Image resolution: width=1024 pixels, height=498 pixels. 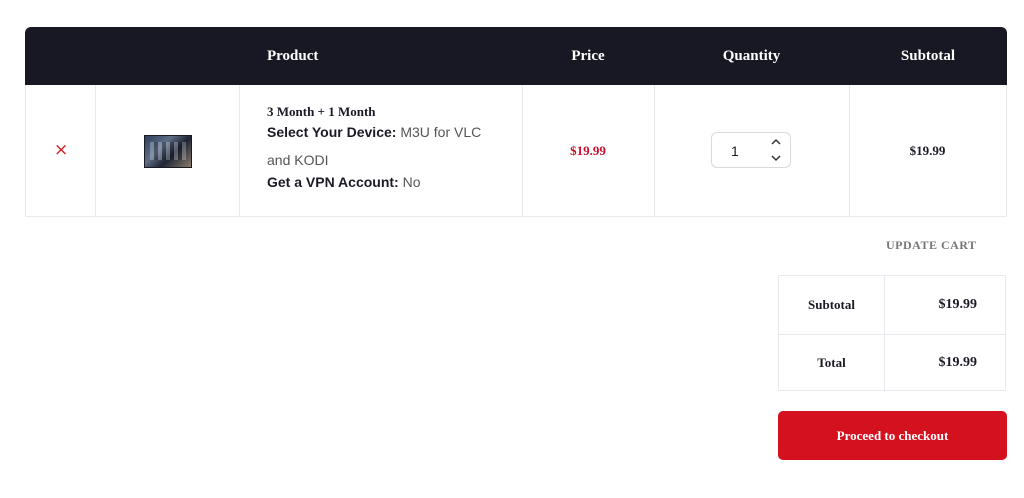 I want to click on quantity-stepper: 1, so click(x=751, y=150).